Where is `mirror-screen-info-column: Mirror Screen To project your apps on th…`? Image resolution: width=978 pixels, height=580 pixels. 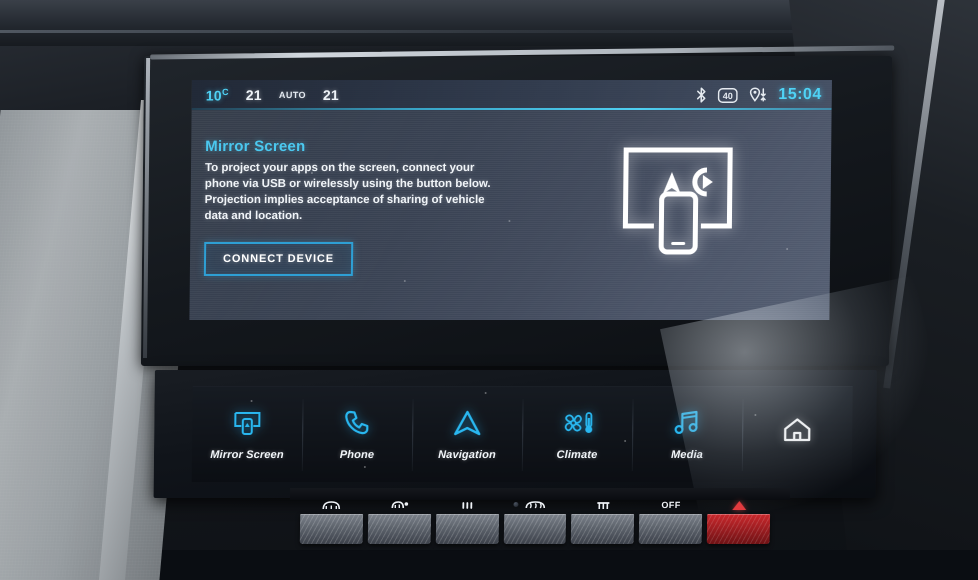
mirror-screen-info-column: Mirror Screen To project your apps on th… is located at coordinates (364, 207).